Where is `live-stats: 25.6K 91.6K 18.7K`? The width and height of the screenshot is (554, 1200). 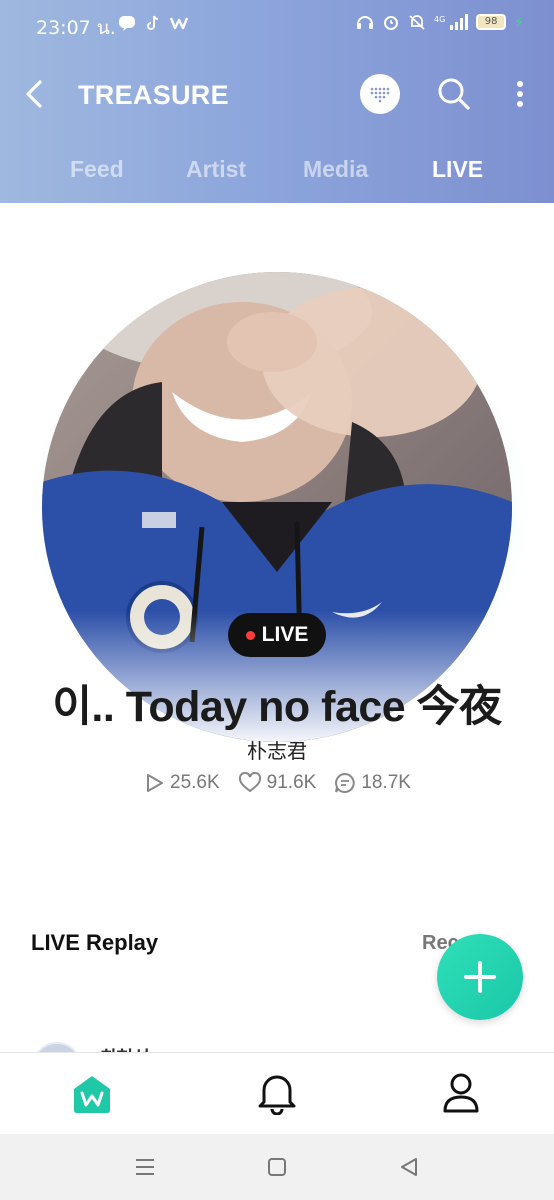 live-stats: 25.6K 91.6K 18.7K is located at coordinates (277, 783).